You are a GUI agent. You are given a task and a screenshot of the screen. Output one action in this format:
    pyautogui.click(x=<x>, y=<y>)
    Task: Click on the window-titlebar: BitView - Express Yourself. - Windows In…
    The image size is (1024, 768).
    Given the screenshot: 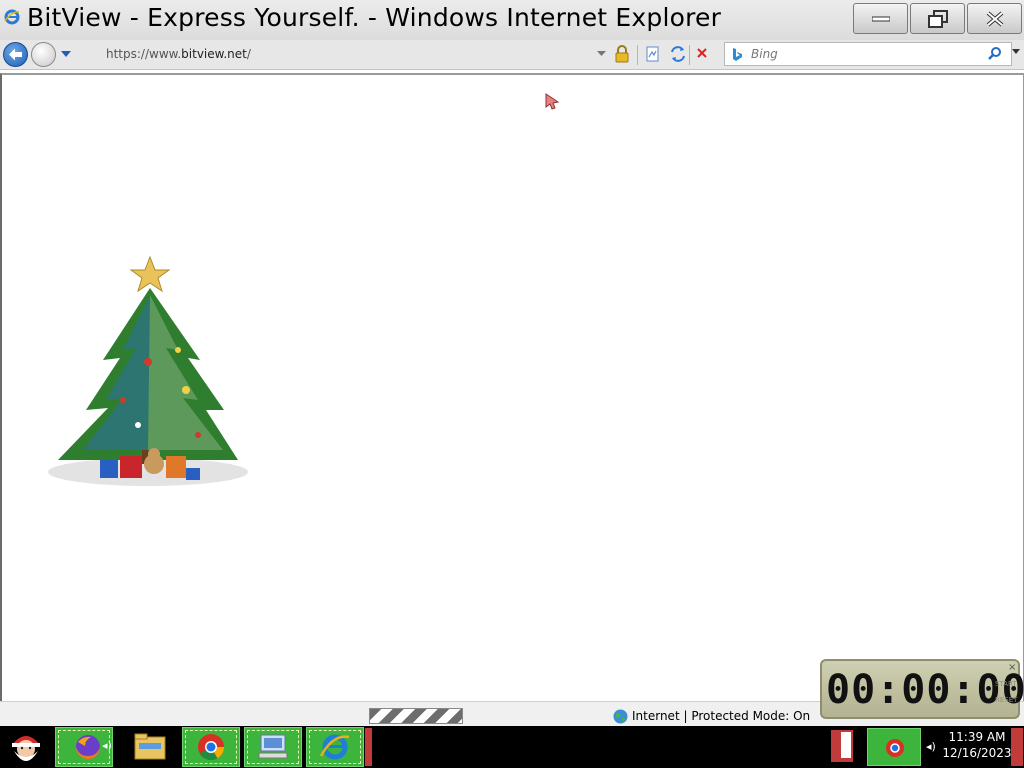 What is the action you would take?
    pyautogui.click(x=512, y=20)
    